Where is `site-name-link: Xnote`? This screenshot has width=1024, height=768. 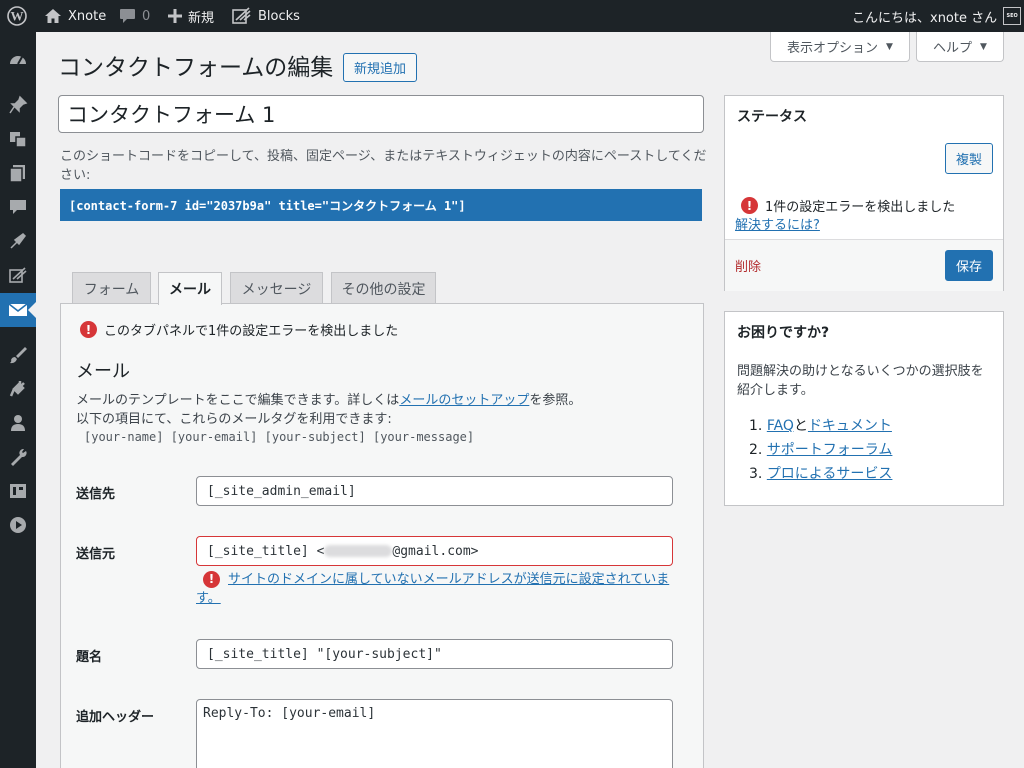
site-name-link: Xnote is located at coordinates (75, 16).